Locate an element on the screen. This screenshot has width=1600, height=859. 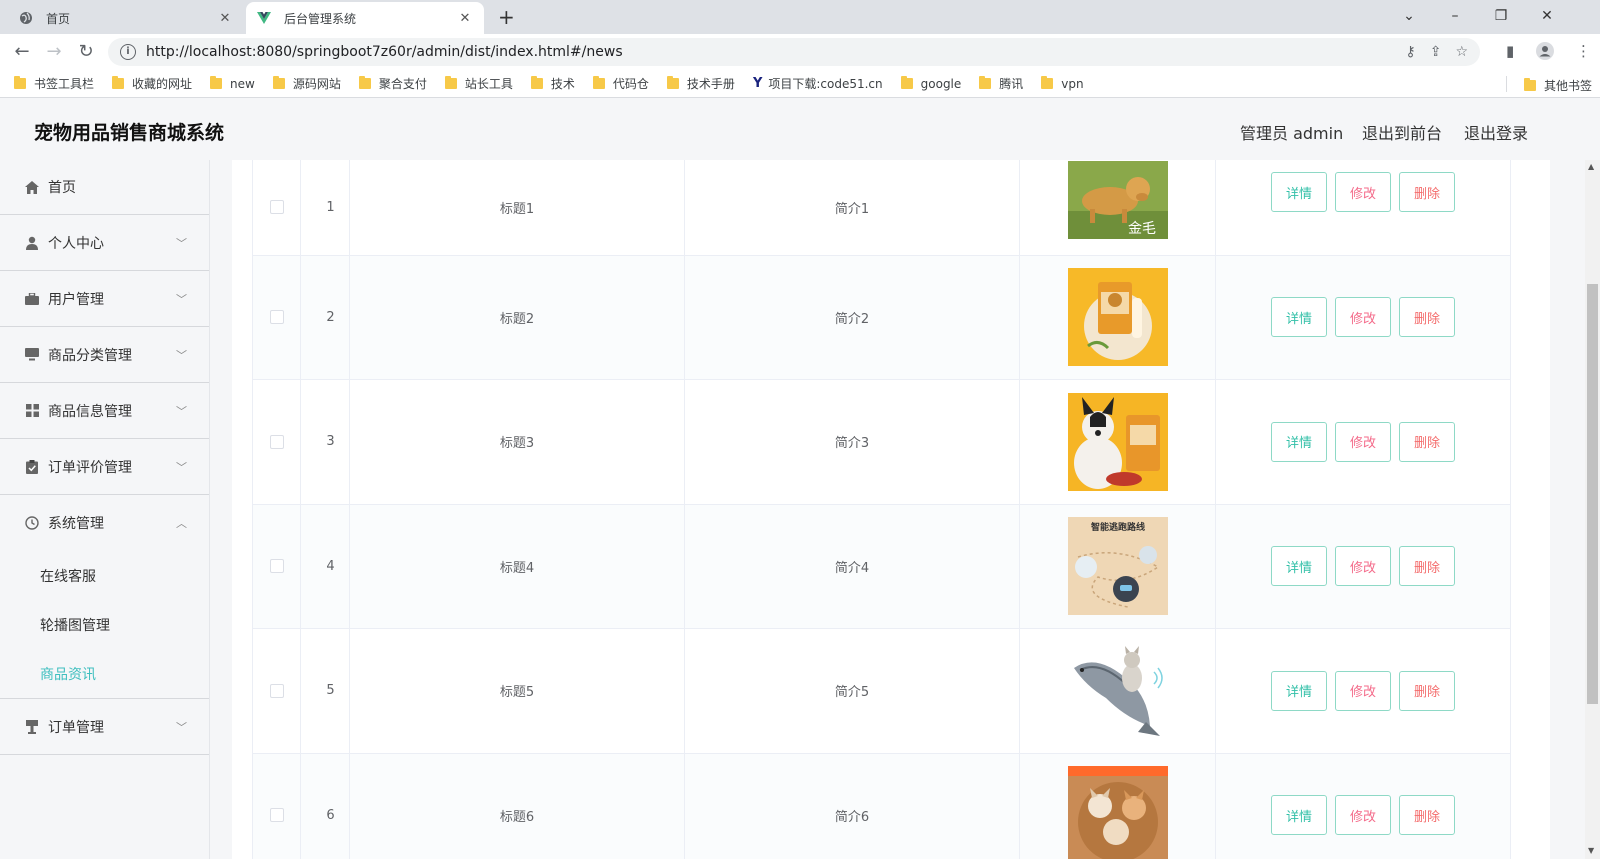
profile-avatar-icon is located at coordinates (1545, 53).